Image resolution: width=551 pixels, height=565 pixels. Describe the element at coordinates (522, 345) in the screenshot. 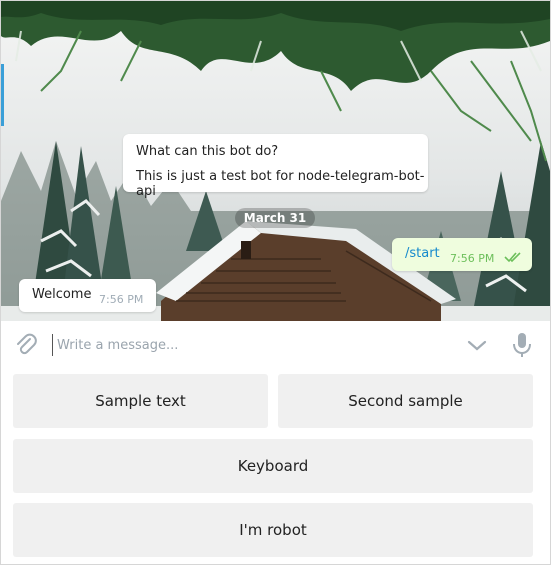

I see `microphone-icon` at that location.